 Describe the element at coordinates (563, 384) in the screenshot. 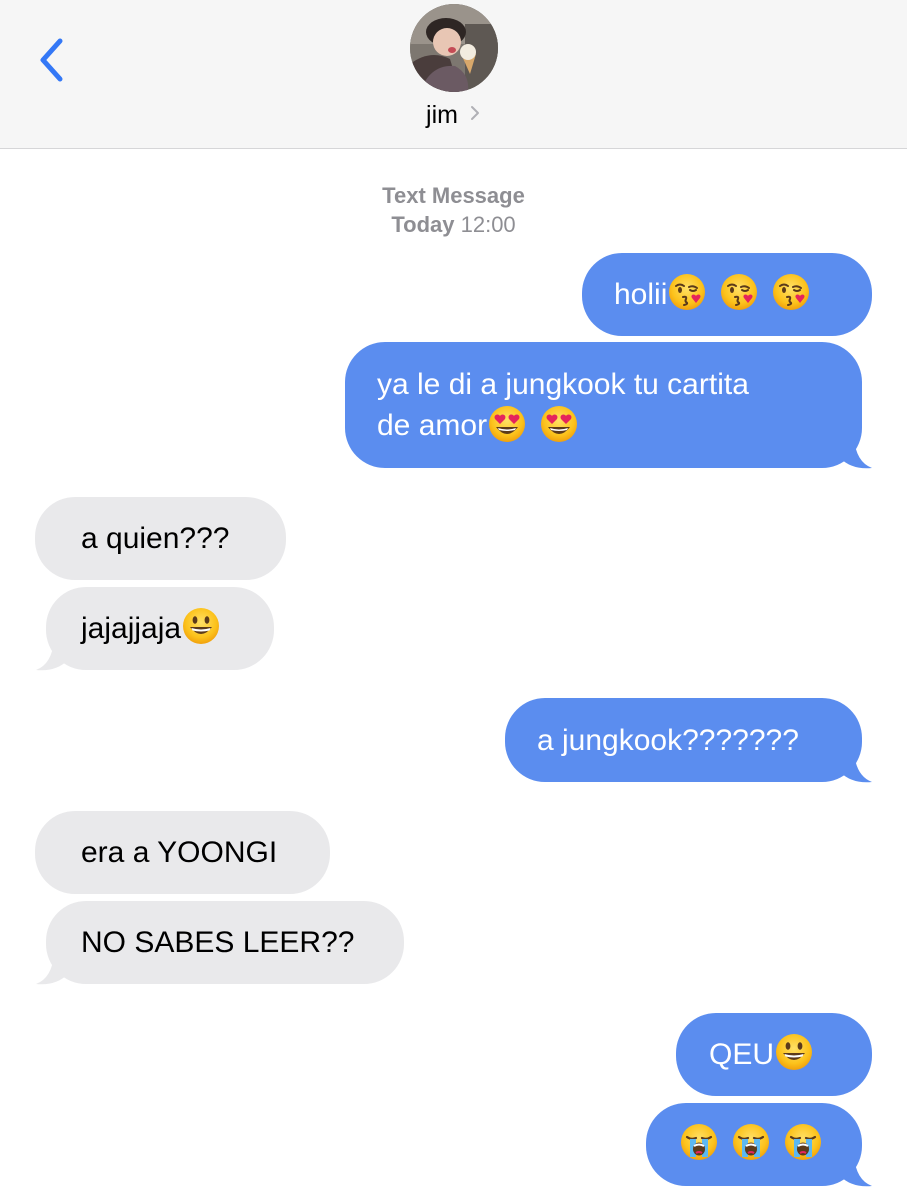

I see `message-text-line: ya le di a jungkook tu cartita` at that location.